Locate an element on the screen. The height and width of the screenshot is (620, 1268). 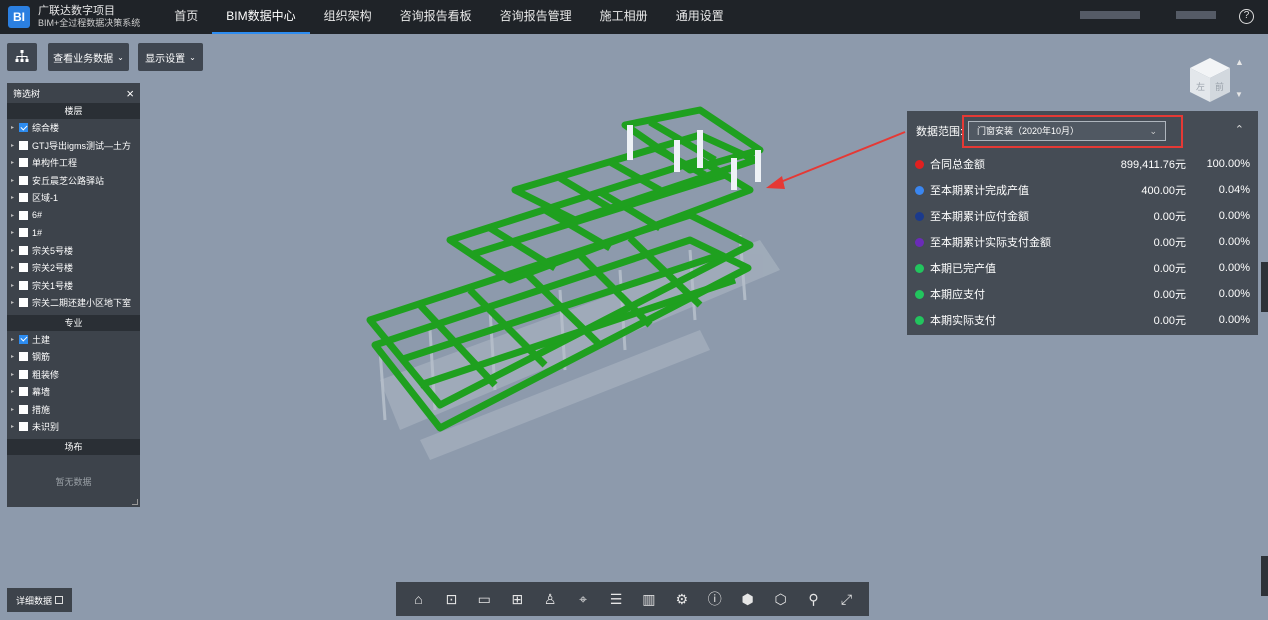
home-view-icon: ▲ is located at coordinates (1239, 62).